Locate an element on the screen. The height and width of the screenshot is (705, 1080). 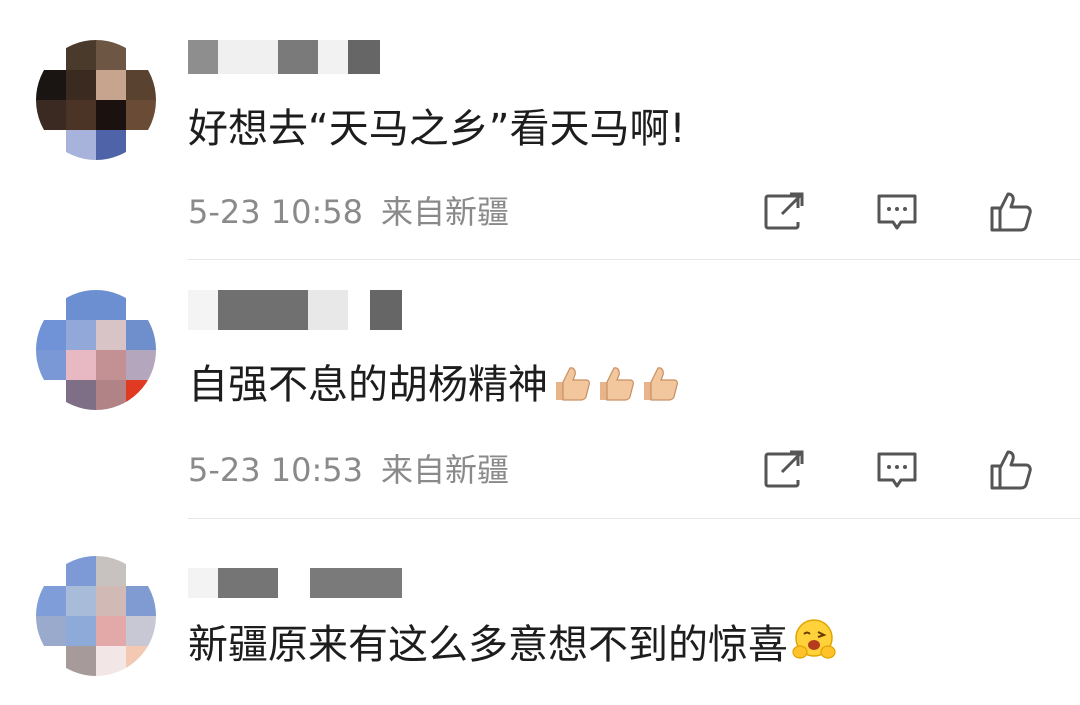
comment-meta: 5-23 10:58 来自新疆 is located at coordinates (348, 212).